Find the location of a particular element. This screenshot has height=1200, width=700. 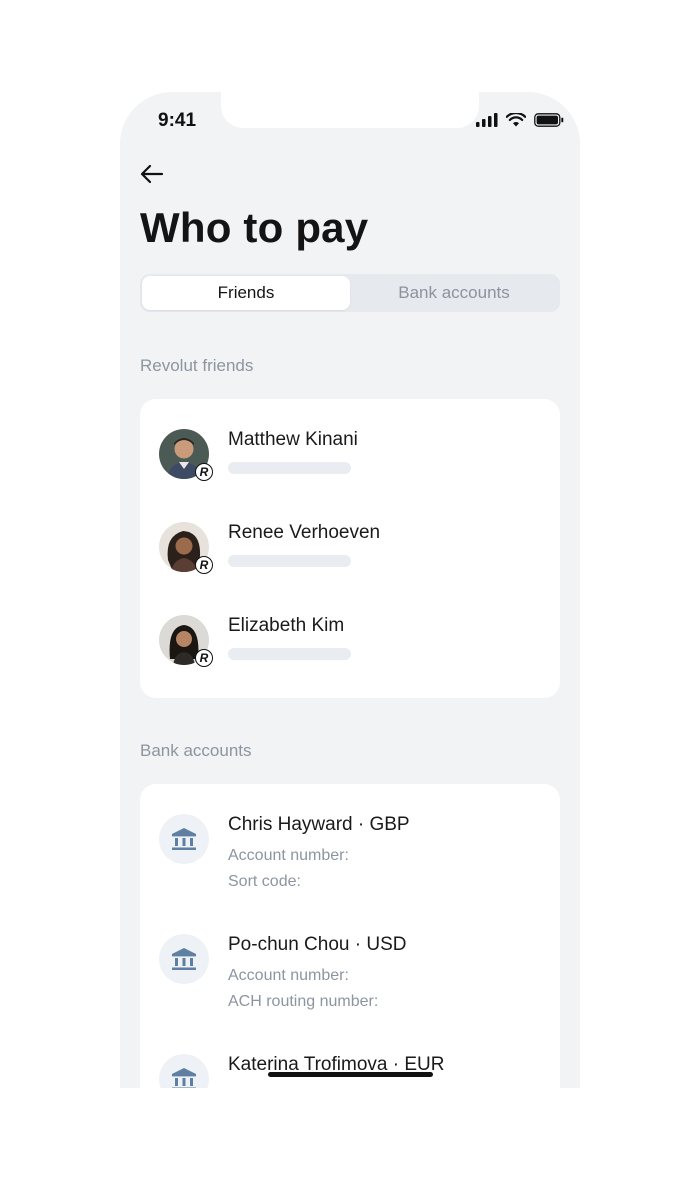

ach-routing-number-label: ACH routing number: is located at coordinates (303, 1001).